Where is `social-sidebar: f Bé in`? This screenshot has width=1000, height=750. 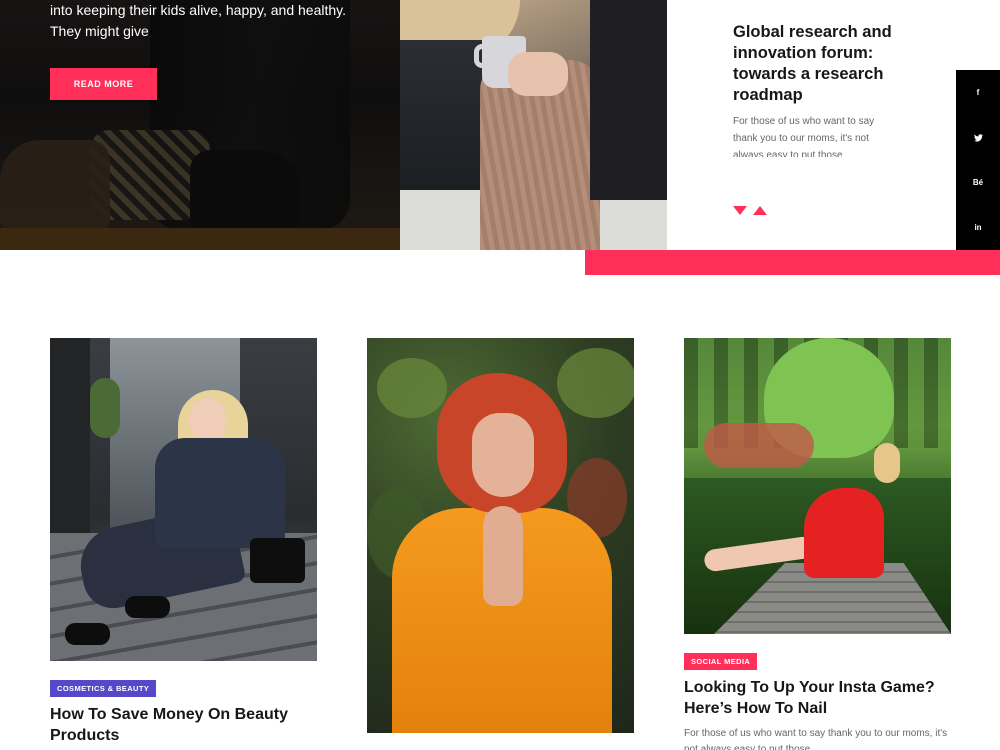 social-sidebar: f Bé in is located at coordinates (978, 160).